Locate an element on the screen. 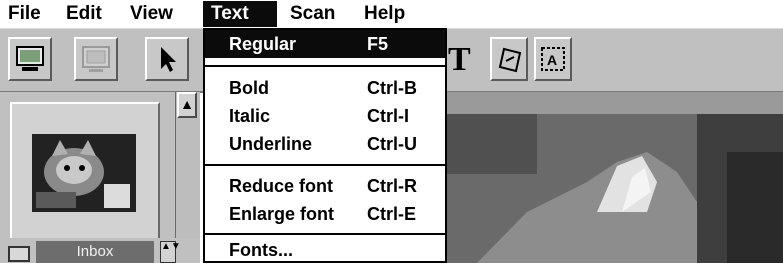  ocr-button: A is located at coordinates (553, 59).